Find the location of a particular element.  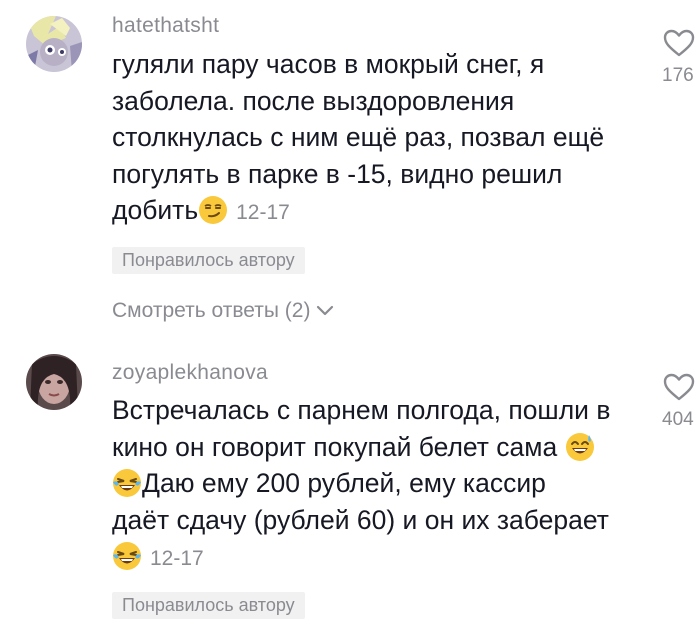

comment-text-line: Даю ему 200 рублей, ему кассир is located at coordinates (377, 483).